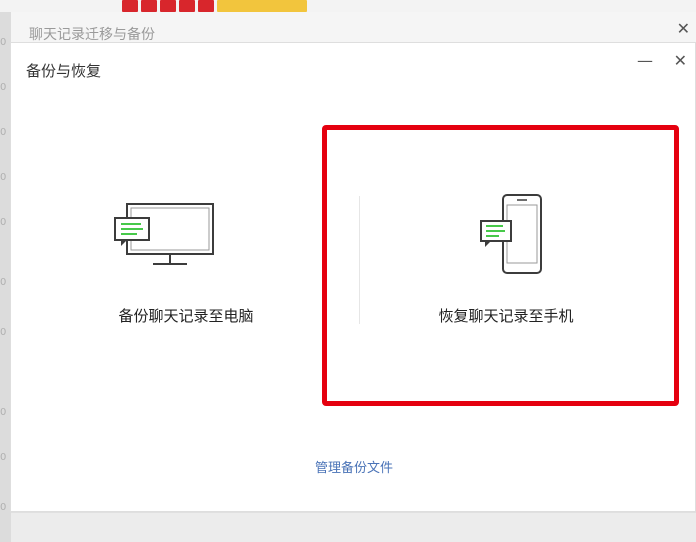  I want to click on close-button: ✕, so click(680, 60).